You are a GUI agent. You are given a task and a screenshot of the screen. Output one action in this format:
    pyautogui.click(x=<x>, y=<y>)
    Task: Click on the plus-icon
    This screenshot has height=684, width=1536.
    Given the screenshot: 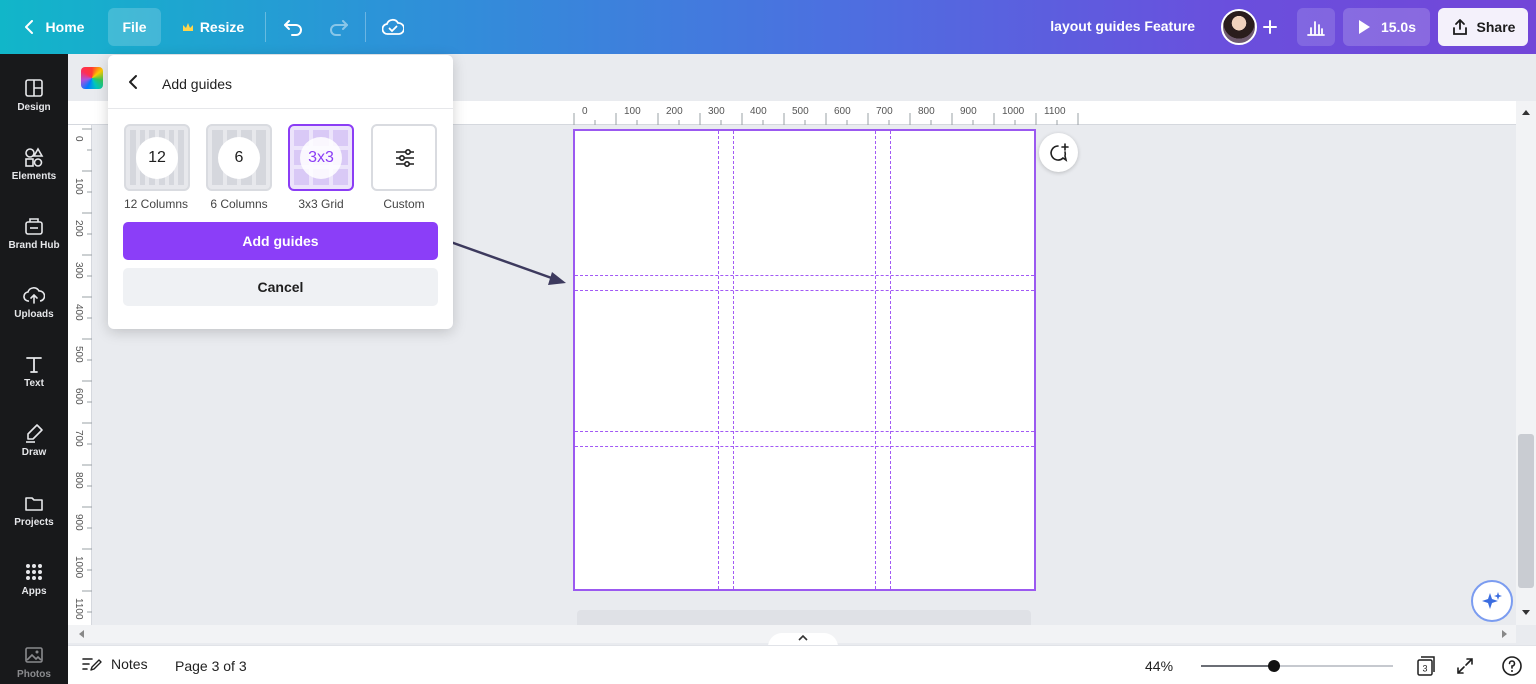 What is the action you would take?
    pyautogui.click(x=1270, y=27)
    